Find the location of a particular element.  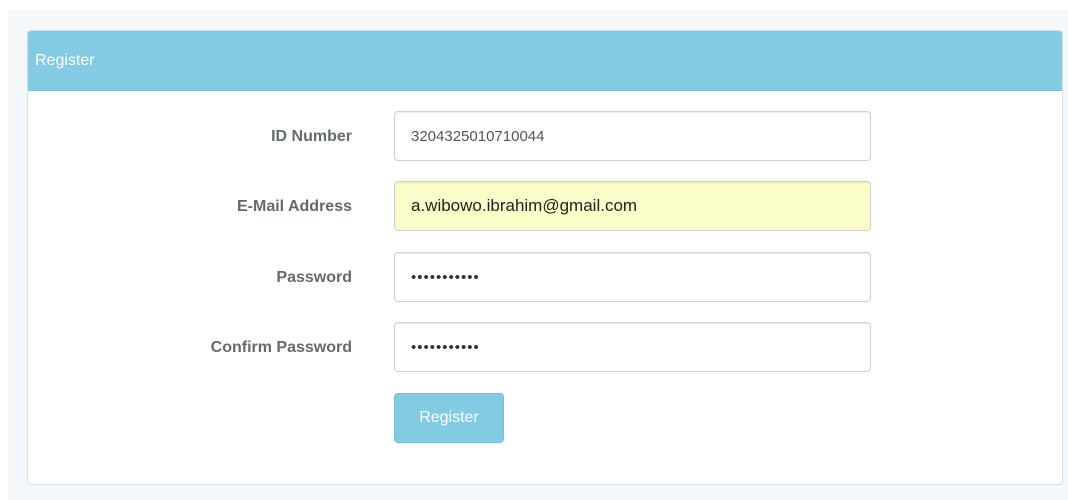

password-input is located at coordinates (632, 277).